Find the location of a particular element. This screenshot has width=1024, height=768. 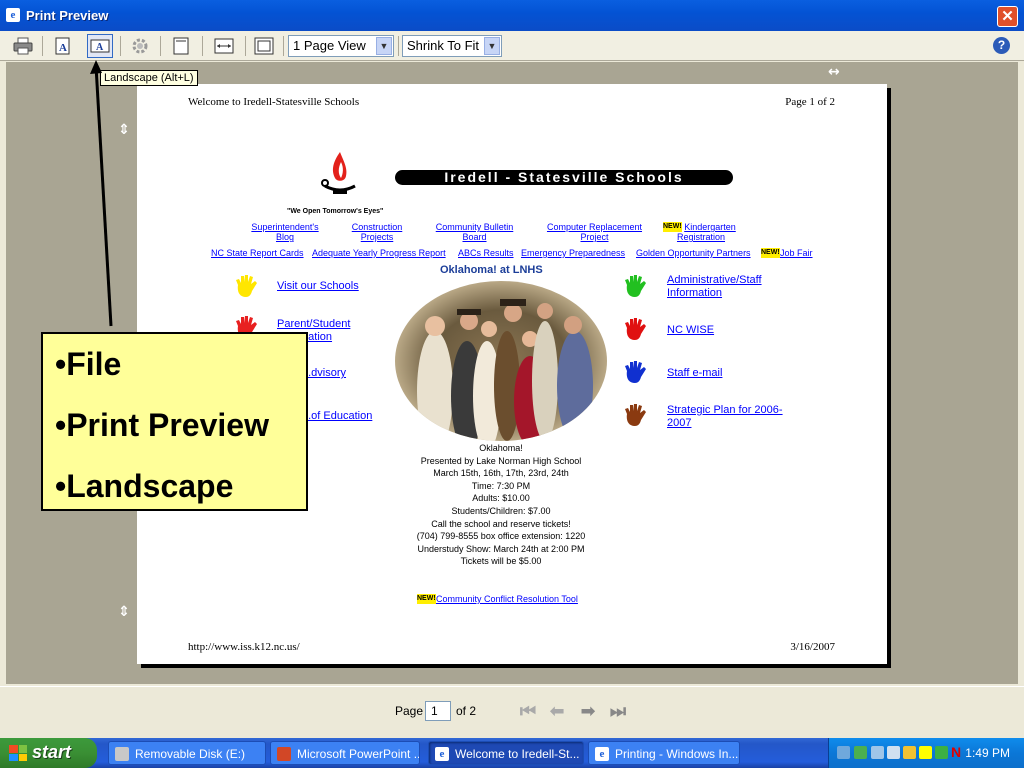

nav-link: Community Bulletin Board is located at coordinates (474, 232).